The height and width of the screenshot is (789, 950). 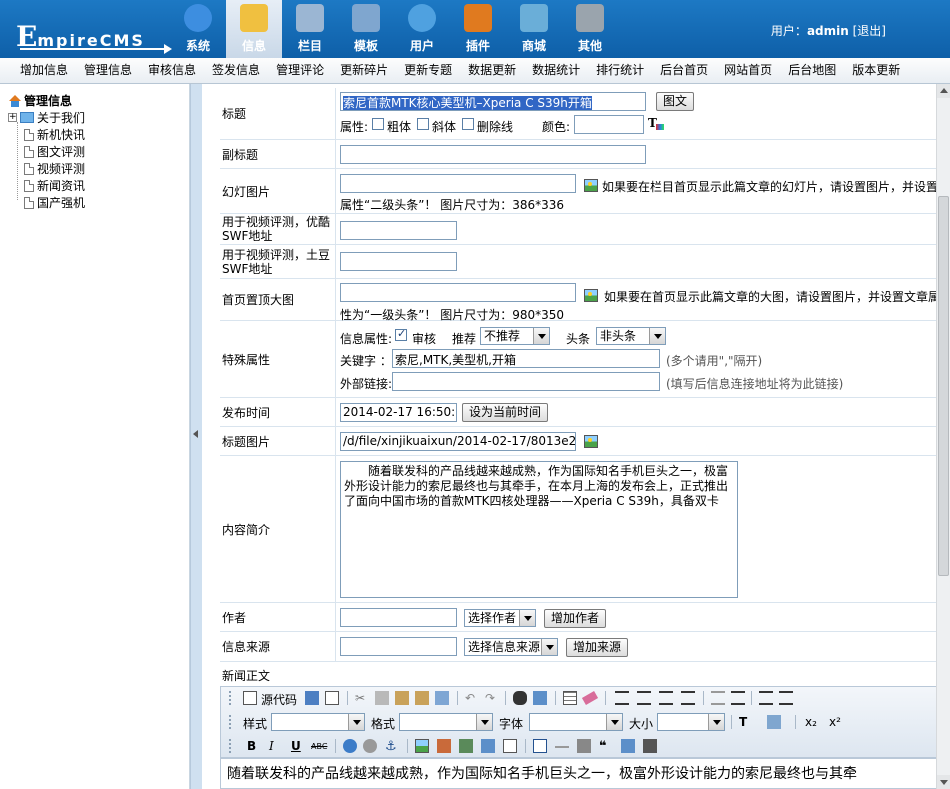 What do you see at coordinates (562, 747) in the screenshot?
I see `horizontal-rule-icon` at bounding box center [562, 747].